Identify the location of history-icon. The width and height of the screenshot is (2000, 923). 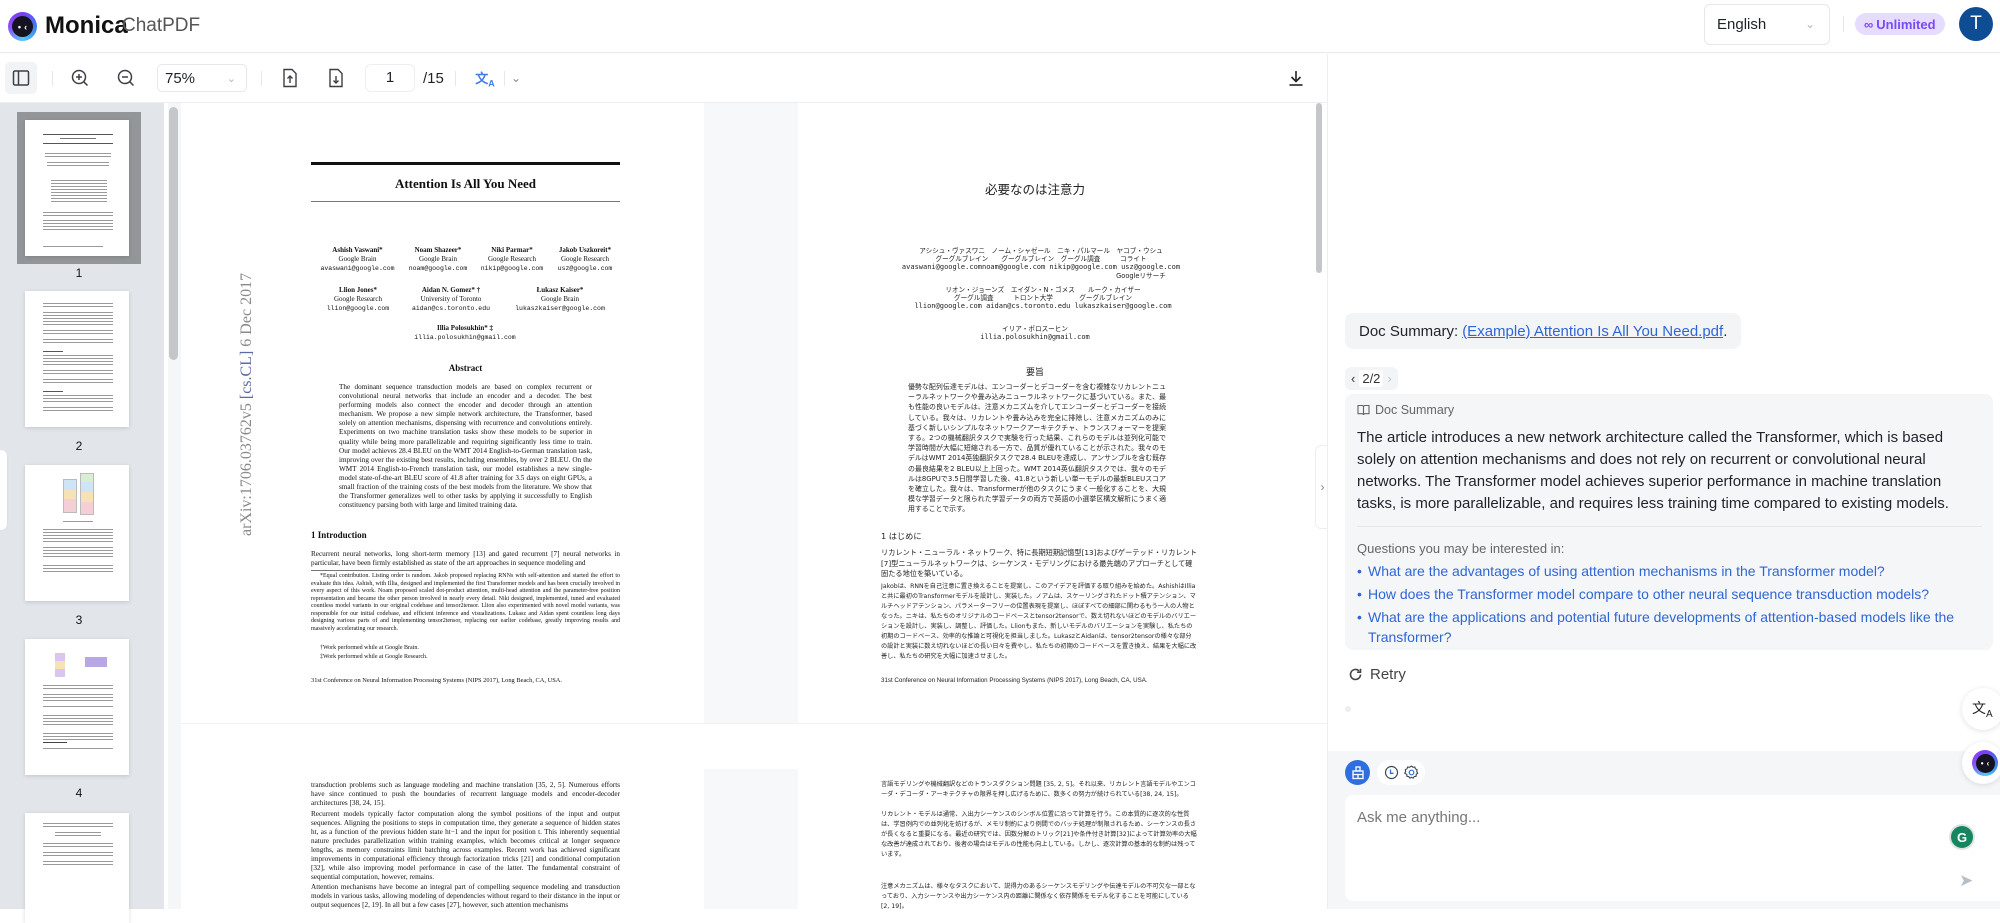
(1391, 772).